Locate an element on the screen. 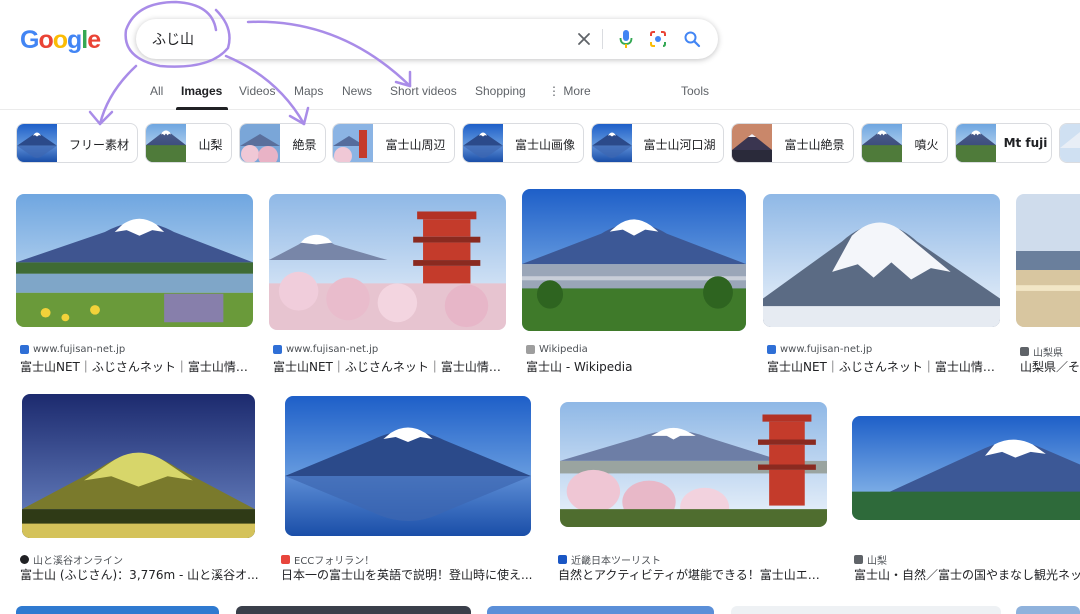 The image size is (1080, 614). chip-eruption: 噴火 is located at coordinates (904, 143).